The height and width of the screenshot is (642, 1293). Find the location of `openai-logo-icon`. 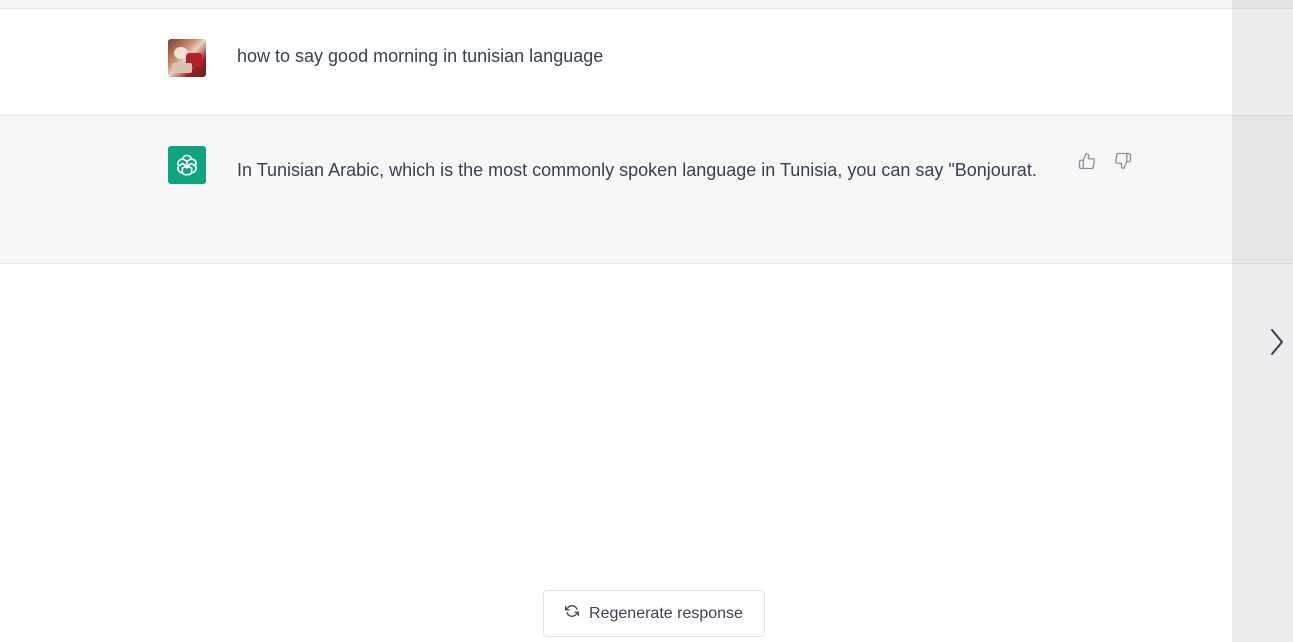

openai-logo-icon is located at coordinates (187, 165).